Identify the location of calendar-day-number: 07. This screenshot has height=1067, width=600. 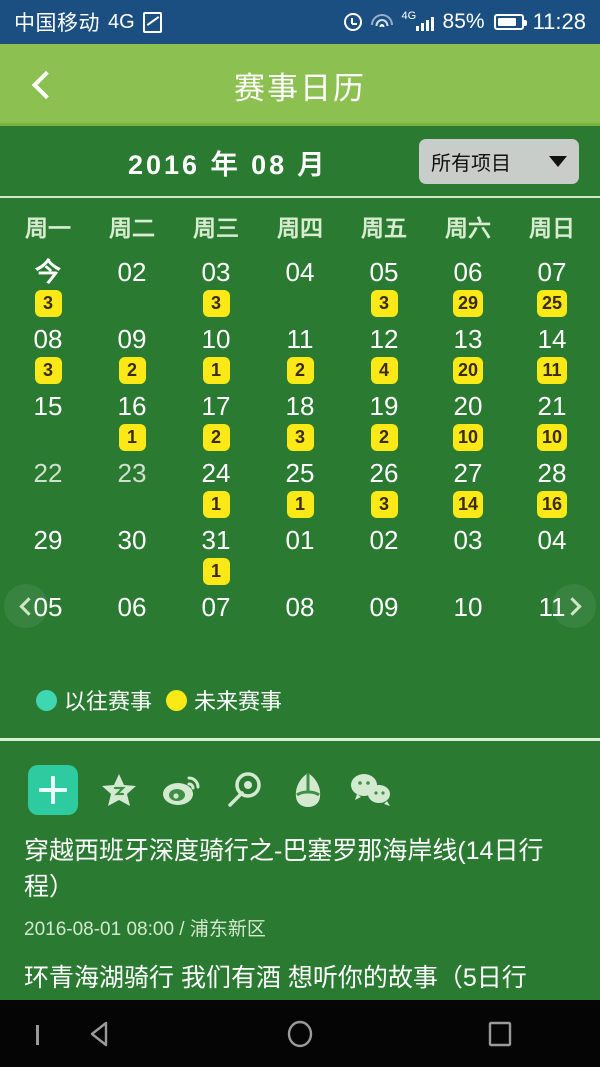
(216, 607).